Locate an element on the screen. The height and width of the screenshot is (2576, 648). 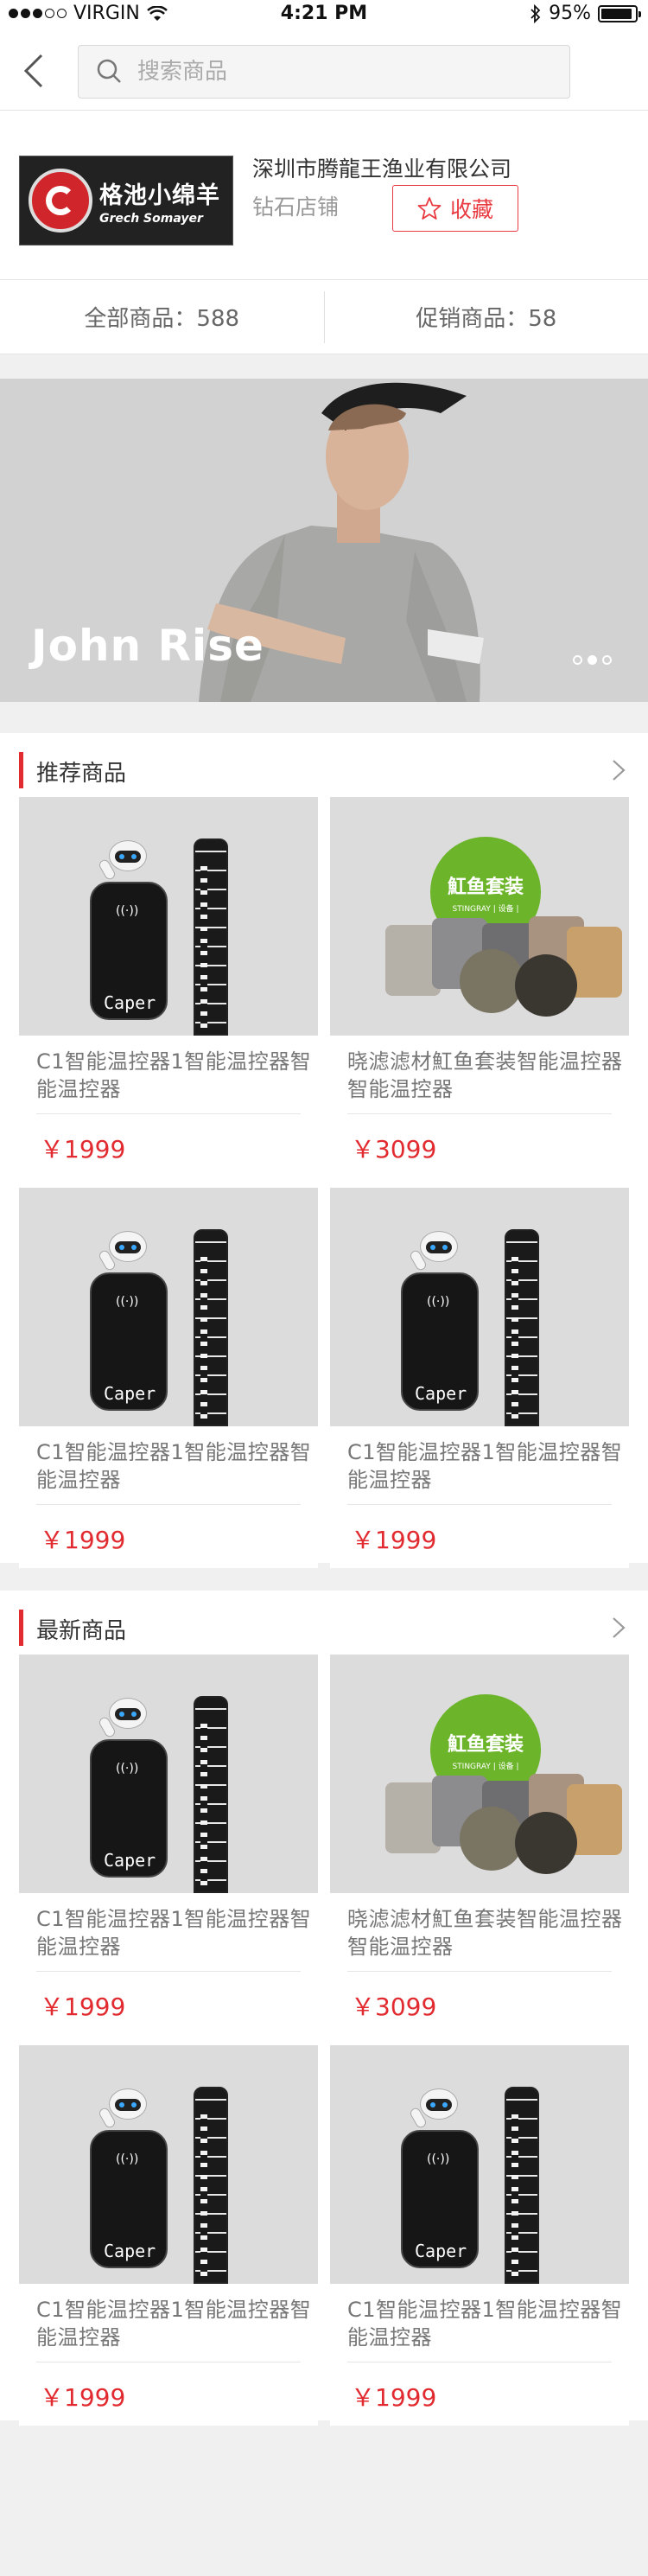
carousel-indicator is located at coordinates (592, 660).